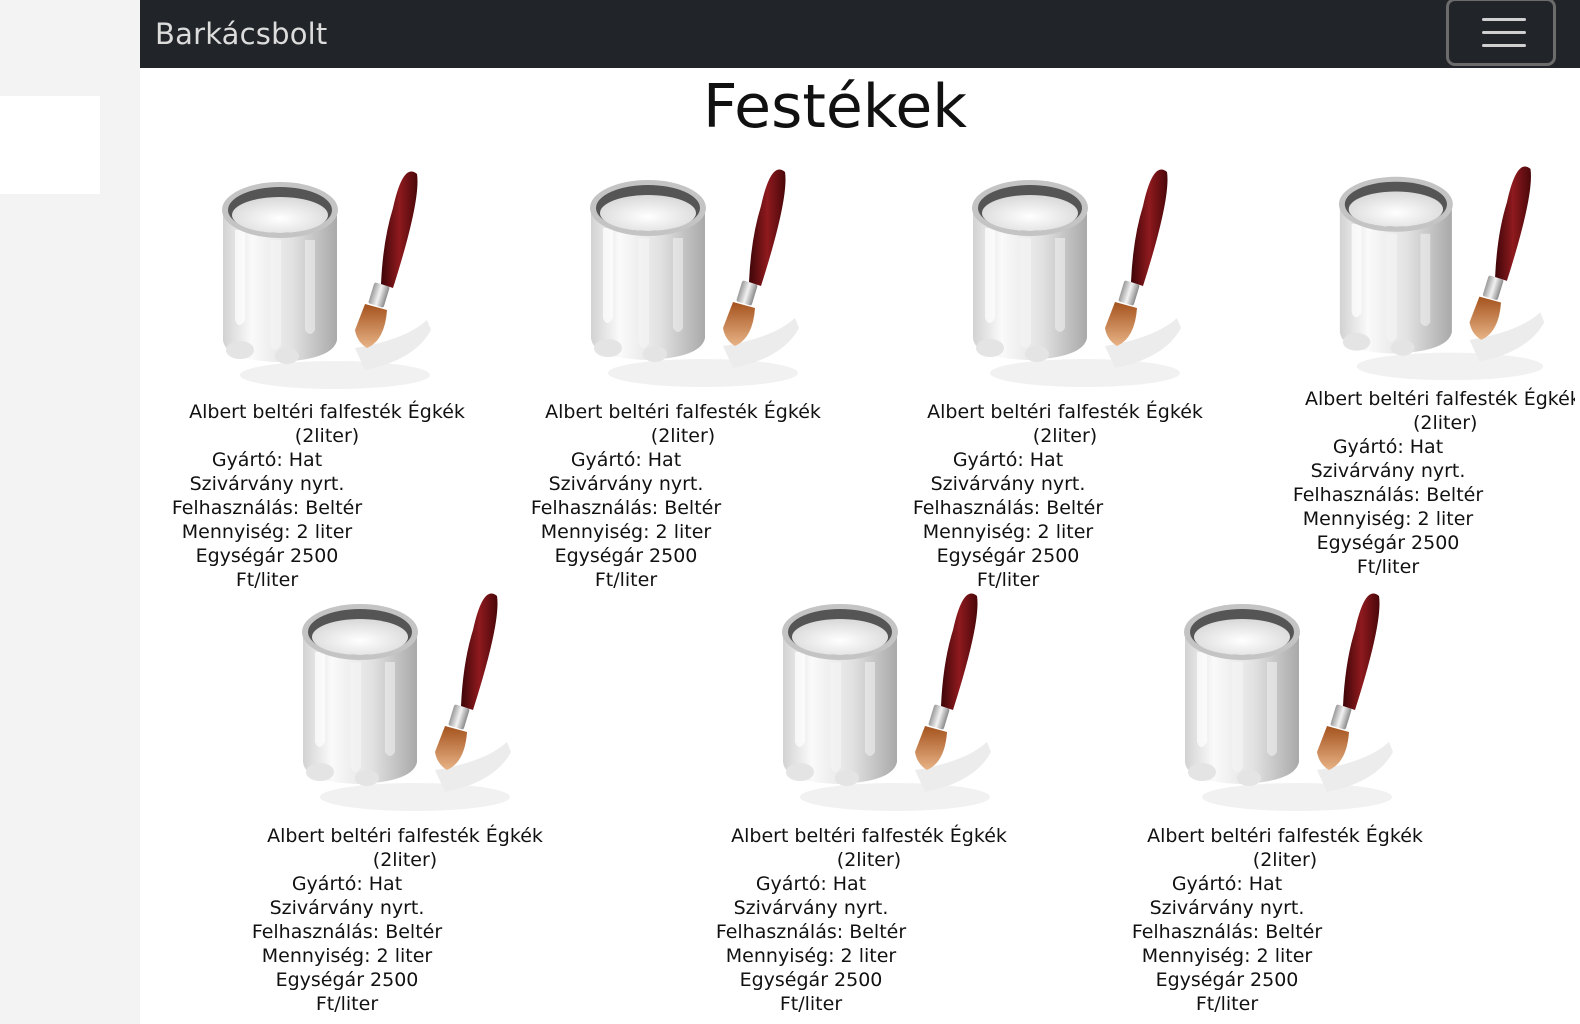 Image resolution: width=1580 pixels, height=1024 pixels. What do you see at coordinates (860, 34) in the screenshot?
I see `navbar: Barkácsbolt` at bounding box center [860, 34].